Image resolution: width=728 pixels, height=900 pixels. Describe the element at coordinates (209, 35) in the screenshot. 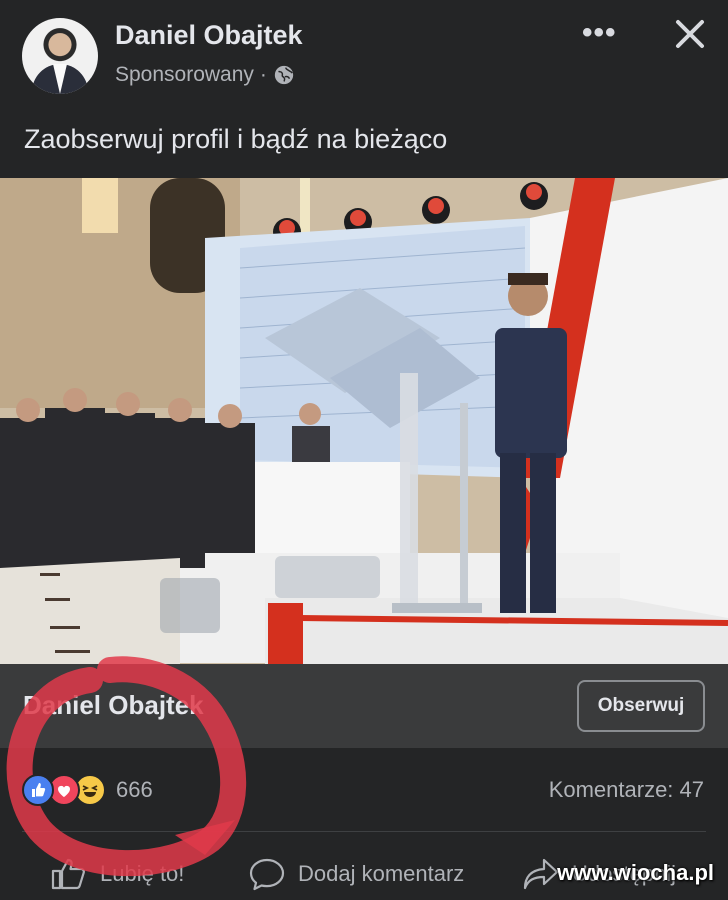

I see `author-name: Daniel Obajtek` at that location.